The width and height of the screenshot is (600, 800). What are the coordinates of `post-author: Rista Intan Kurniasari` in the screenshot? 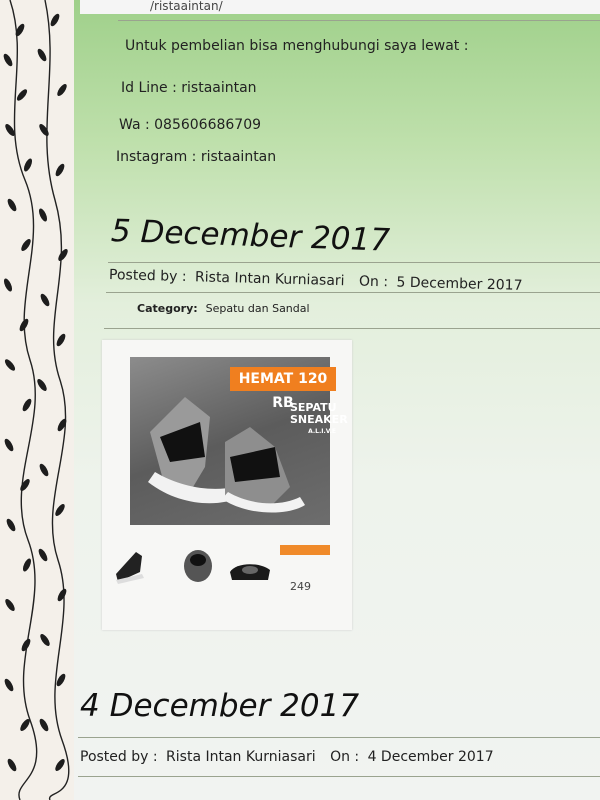 It's located at (241, 757).